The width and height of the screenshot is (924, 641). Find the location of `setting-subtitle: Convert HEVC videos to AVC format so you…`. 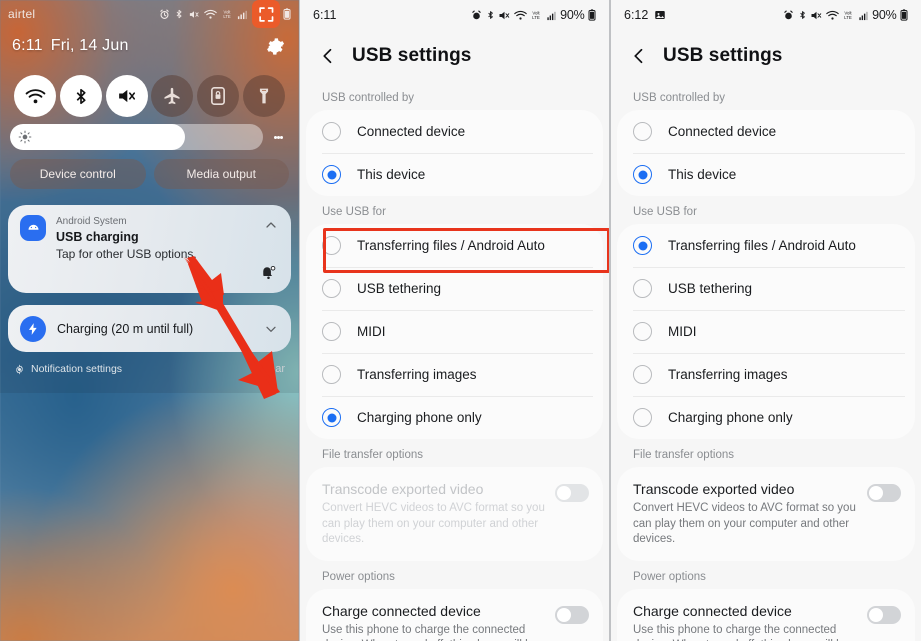

setting-subtitle: Convert HEVC videos to AVC format so you… is located at coordinates (744, 523).